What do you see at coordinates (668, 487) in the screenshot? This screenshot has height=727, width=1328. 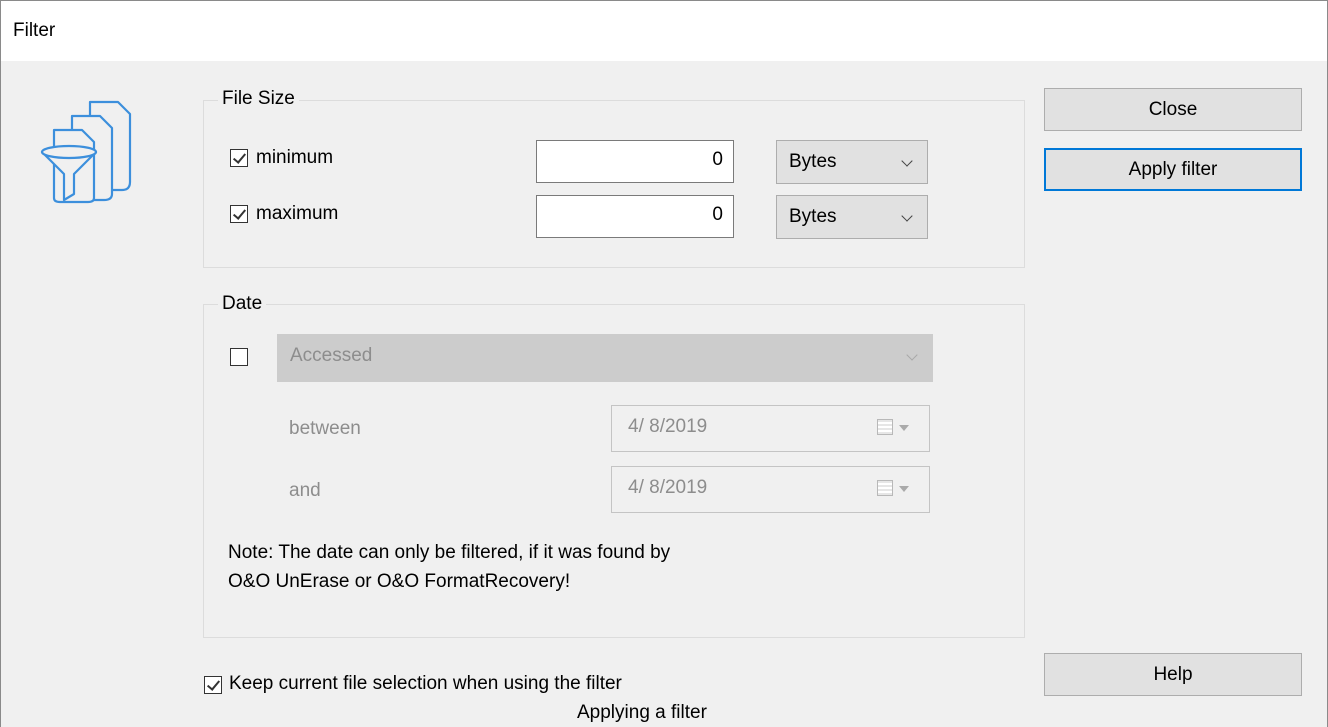 I see `and-date-value: 4/ 8/2019` at bounding box center [668, 487].